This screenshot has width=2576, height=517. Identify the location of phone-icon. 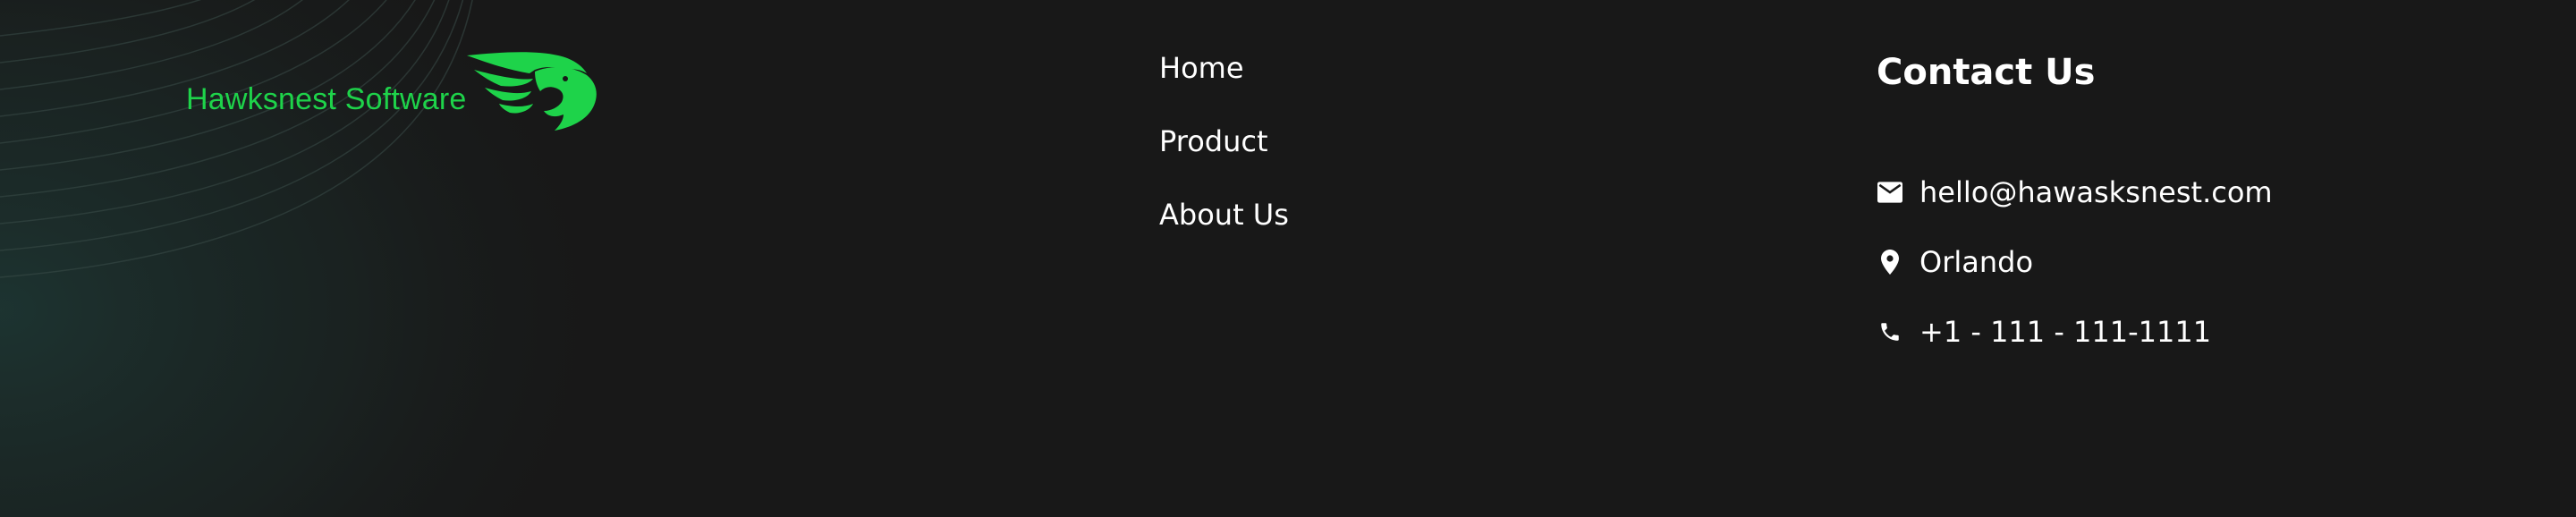
(1890, 332).